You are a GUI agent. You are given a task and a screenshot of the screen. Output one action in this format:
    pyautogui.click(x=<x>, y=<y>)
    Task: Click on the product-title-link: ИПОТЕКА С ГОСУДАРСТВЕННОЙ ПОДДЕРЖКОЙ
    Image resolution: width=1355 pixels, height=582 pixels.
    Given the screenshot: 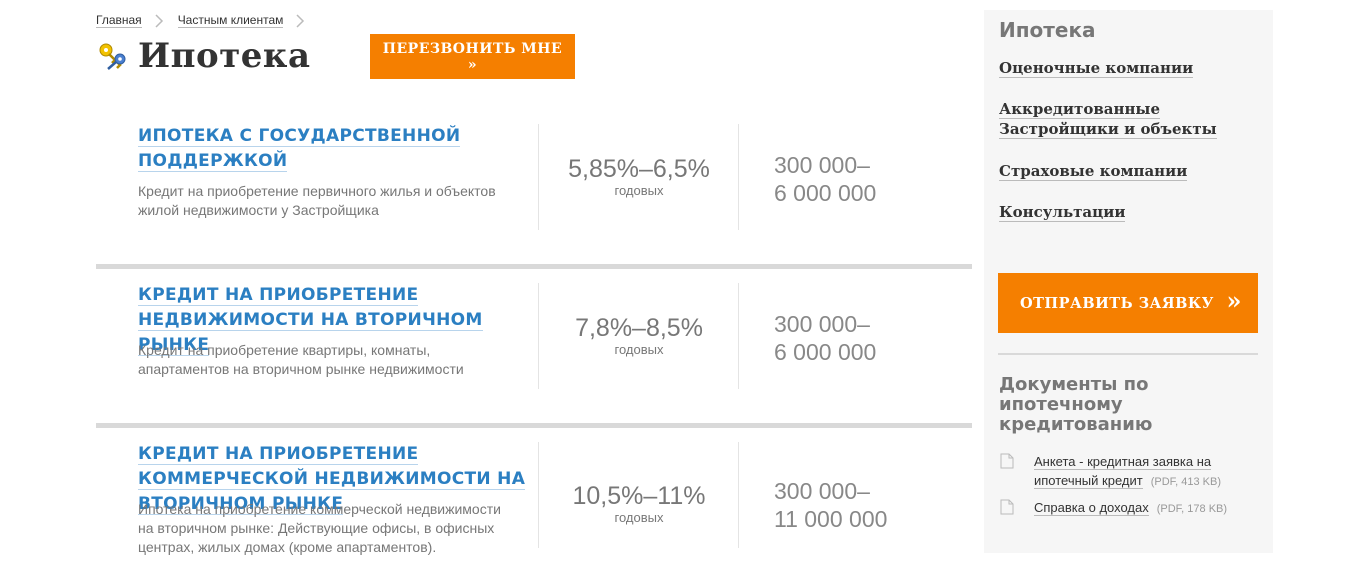 What is the action you would take?
    pyautogui.click(x=333, y=149)
    